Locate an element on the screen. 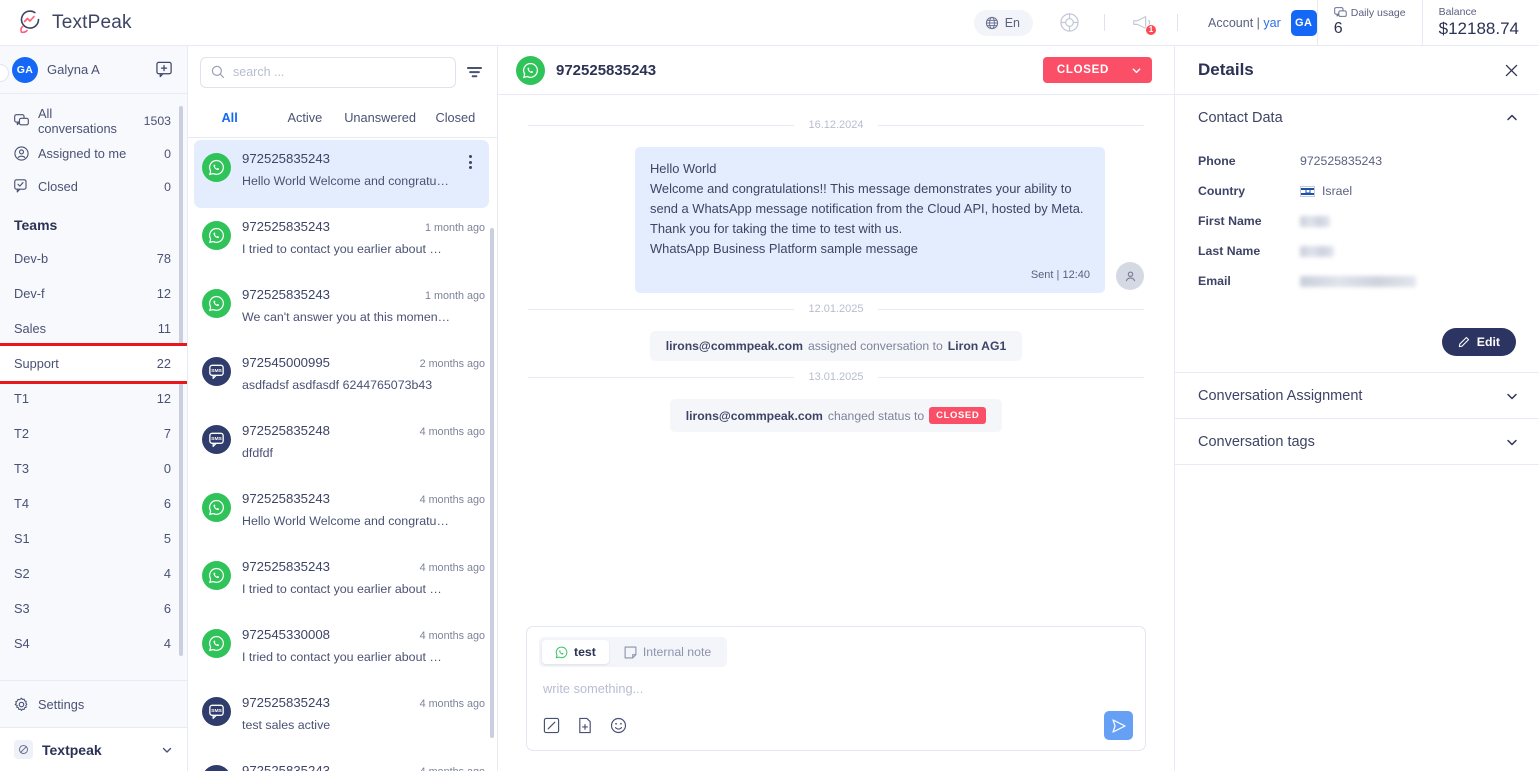 Image resolution: width=1539 pixels, height=771 pixels. date-separator: 16.12.2024 is located at coordinates (836, 125).